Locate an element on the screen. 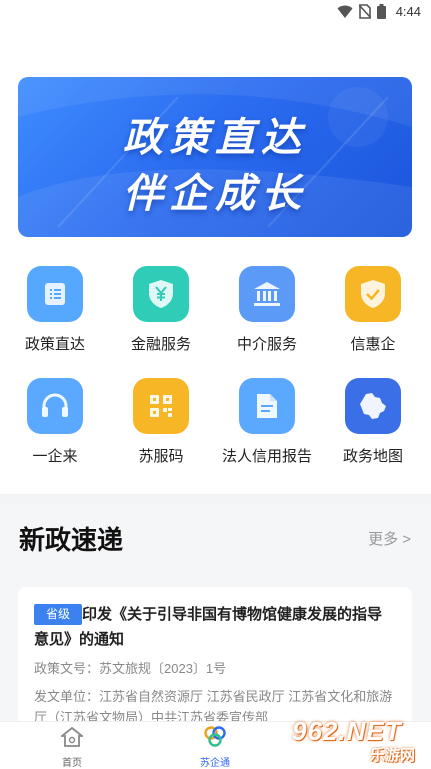  su-qi-tong-logo-icon is located at coordinates (215, 736).